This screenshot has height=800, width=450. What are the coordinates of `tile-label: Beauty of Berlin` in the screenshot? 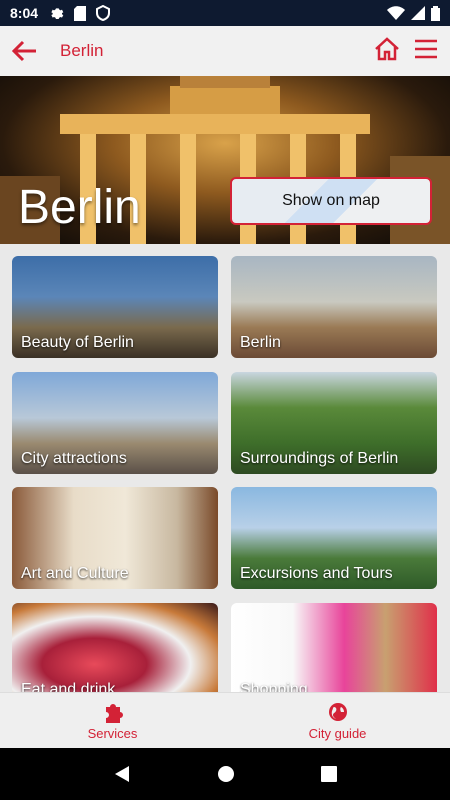 It's located at (77, 342).